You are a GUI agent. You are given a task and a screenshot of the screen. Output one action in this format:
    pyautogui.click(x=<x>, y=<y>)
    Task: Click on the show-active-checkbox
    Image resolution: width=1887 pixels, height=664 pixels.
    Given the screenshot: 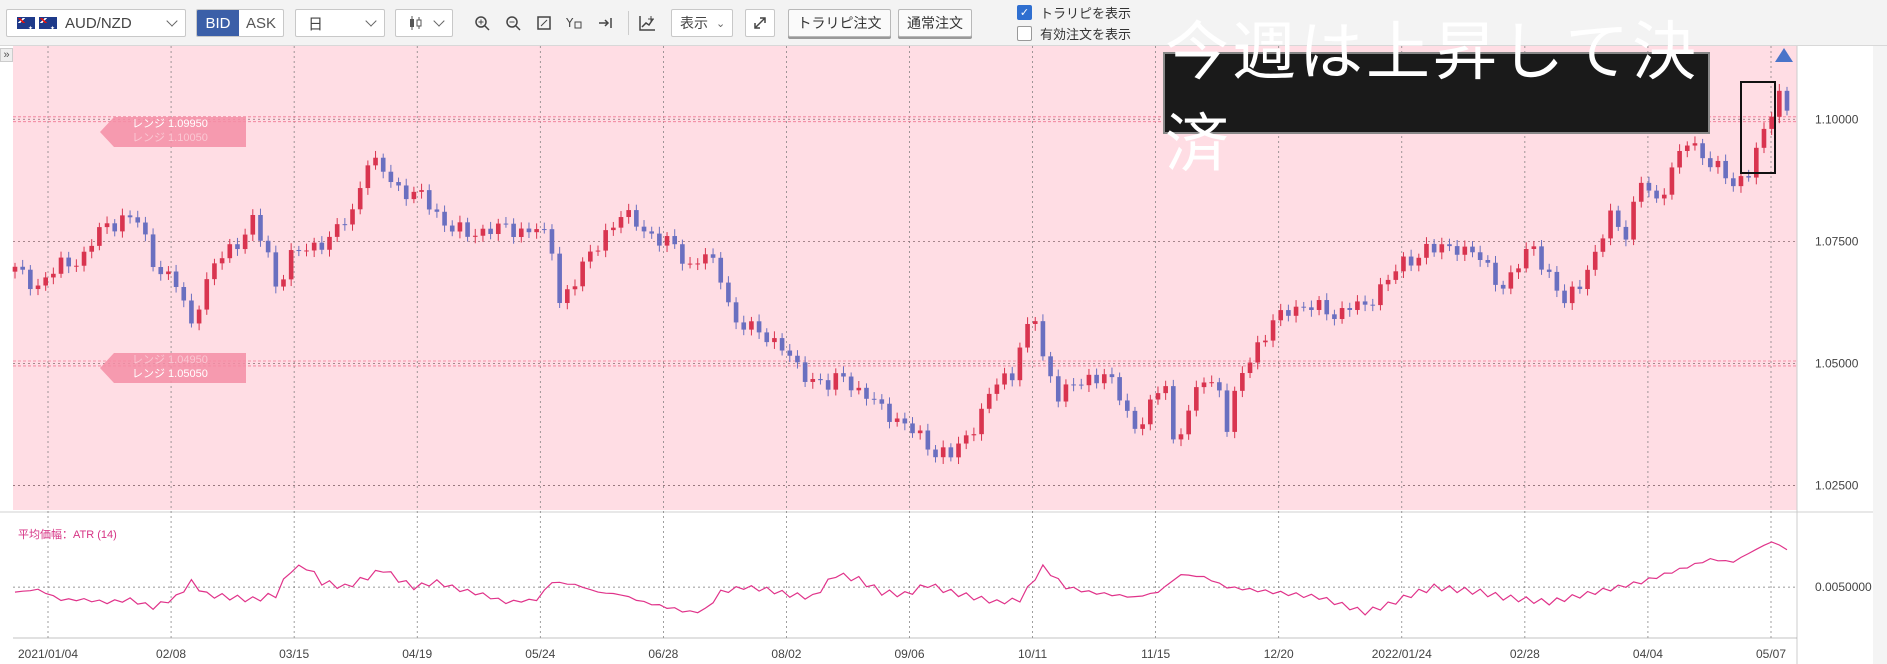 What is the action you would take?
    pyautogui.click(x=1024, y=33)
    